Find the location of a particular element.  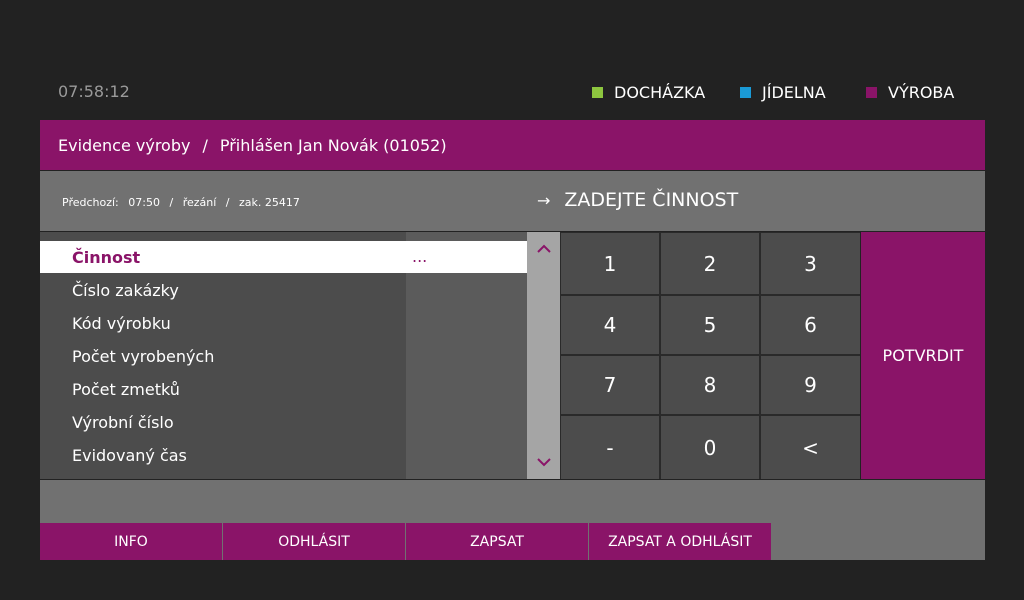

key-6: 6 is located at coordinates (810, 325).